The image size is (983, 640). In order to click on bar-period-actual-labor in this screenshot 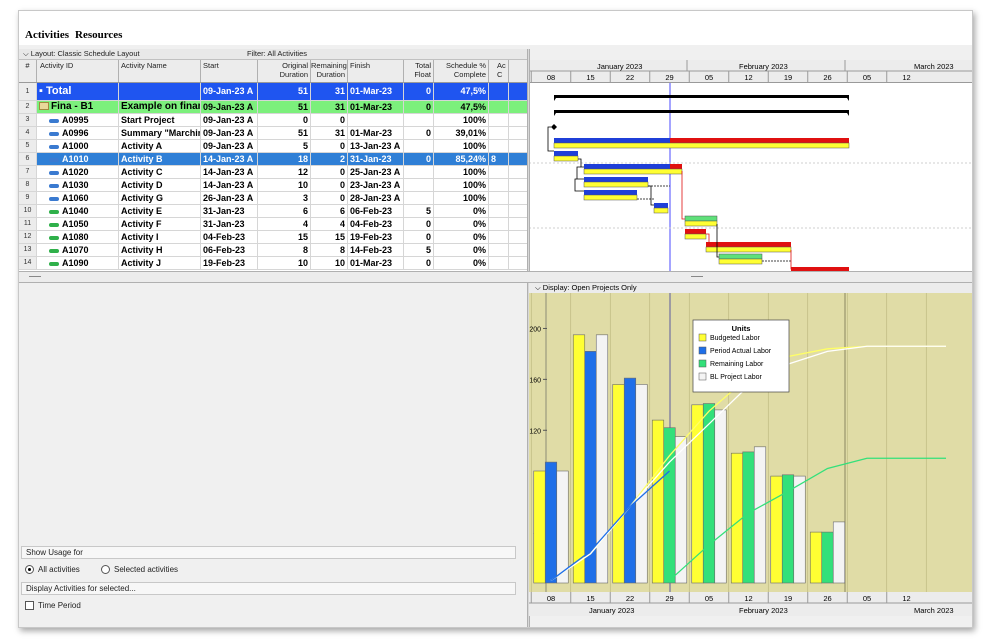, I will do `click(551, 522)`.